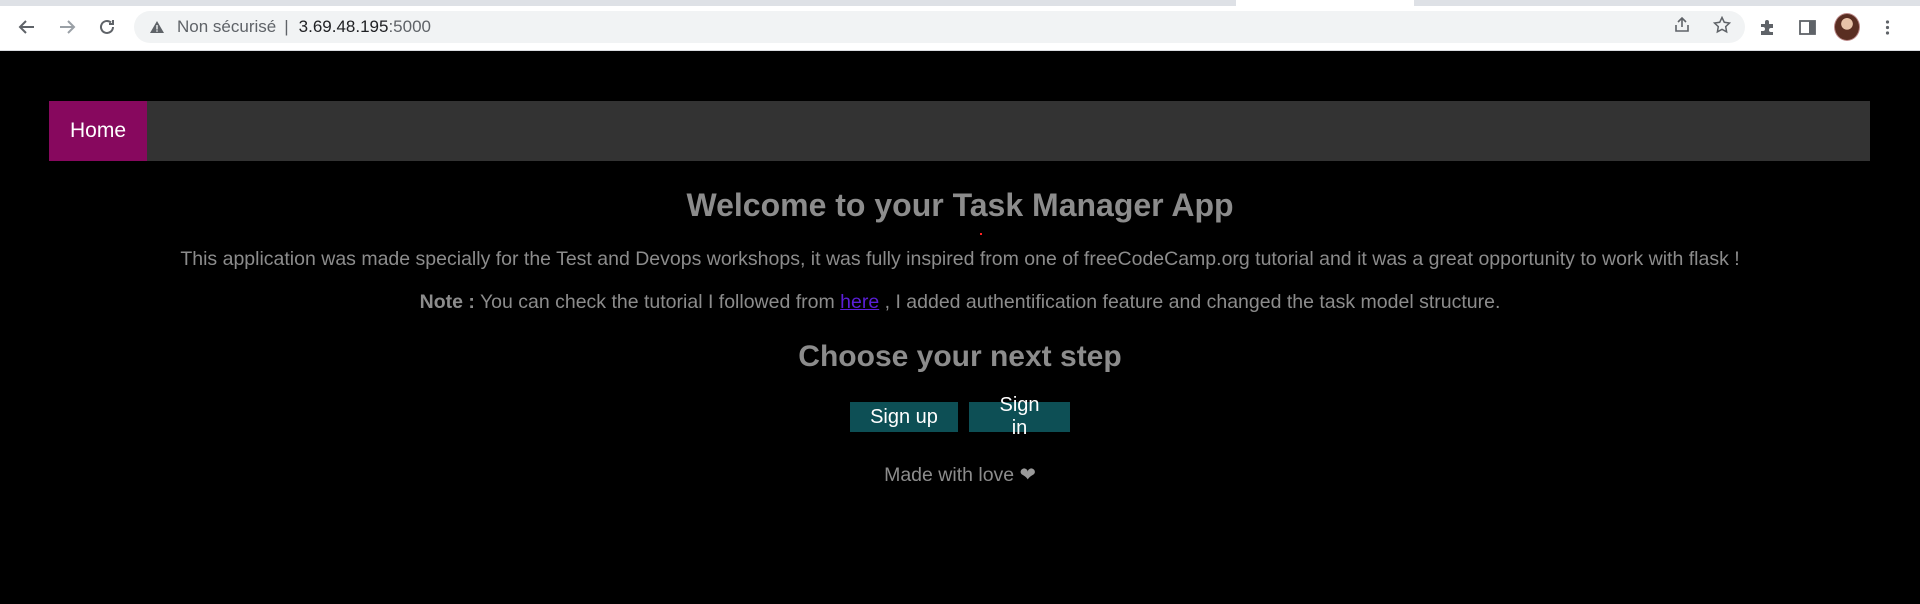  What do you see at coordinates (959, 131) in the screenshot?
I see `top-navigation: Home` at bounding box center [959, 131].